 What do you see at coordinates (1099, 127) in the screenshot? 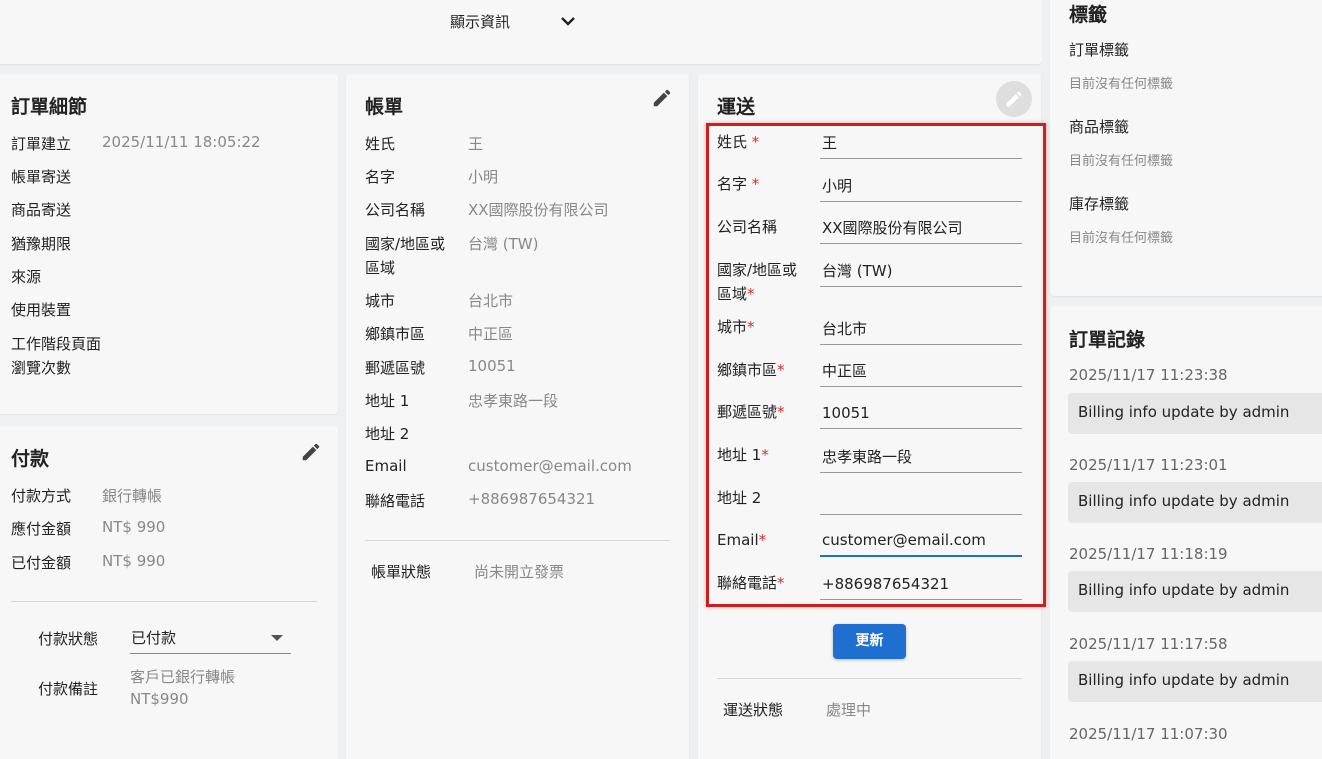
I see `product-tags-label: 商品標籤` at bounding box center [1099, 127].